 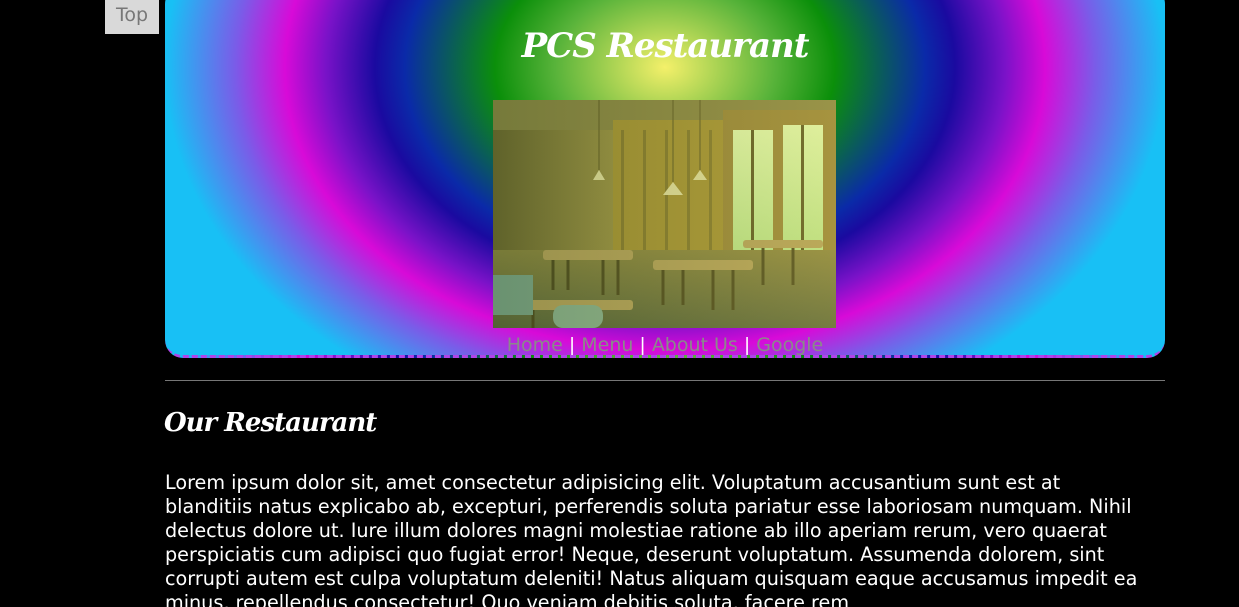 What do you see at coordinates (665, 380) in the screenshot?
I see `divider` at bounding box center [665, 380].